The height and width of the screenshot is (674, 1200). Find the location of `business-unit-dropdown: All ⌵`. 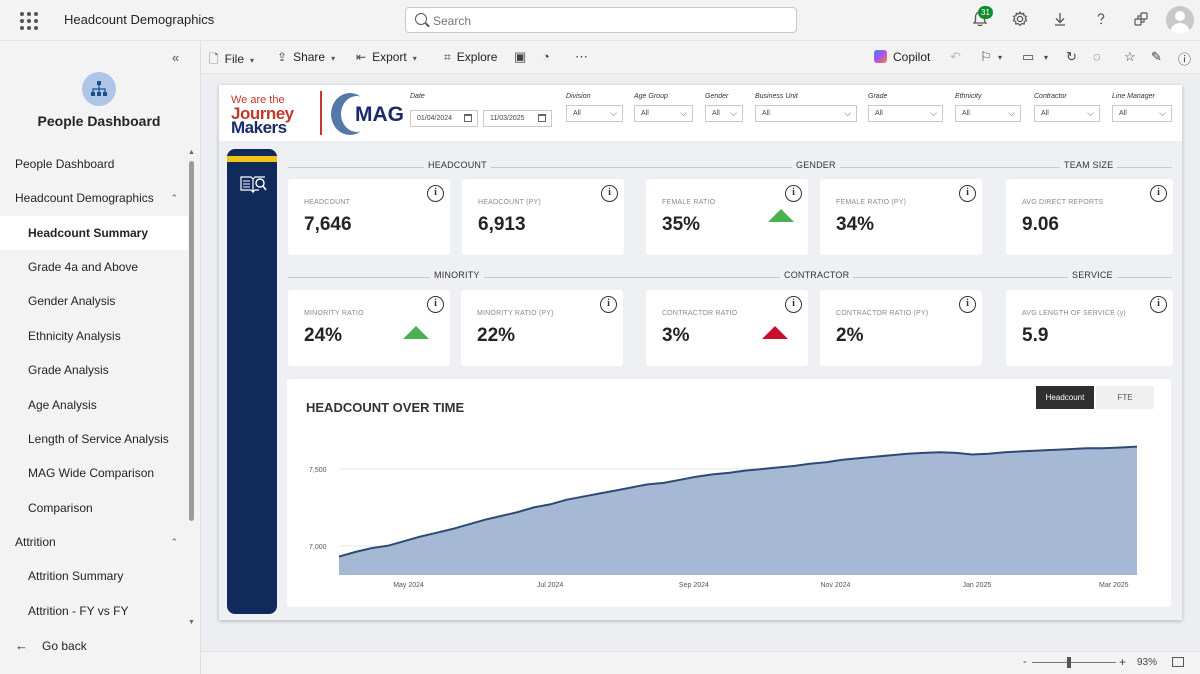

business-unit-dropdown: All ⌵ is located at coordinates (806, 113).